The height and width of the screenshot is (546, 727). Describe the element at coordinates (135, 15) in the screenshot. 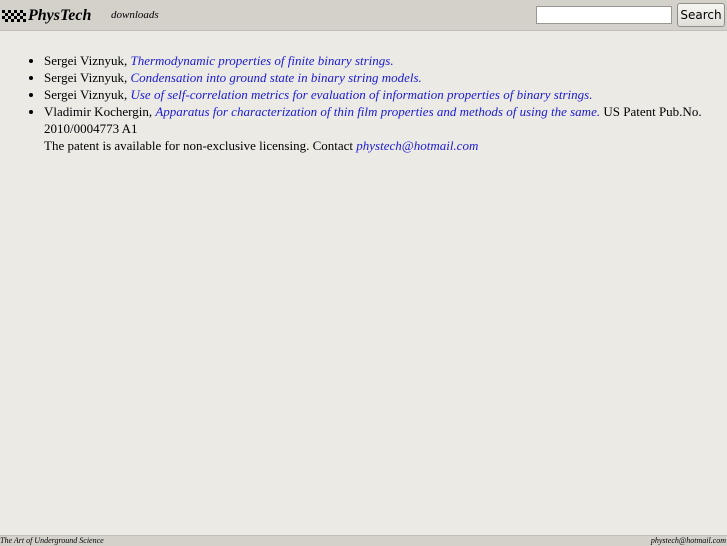

I see `nav-link-downloads: downloads` at that location.